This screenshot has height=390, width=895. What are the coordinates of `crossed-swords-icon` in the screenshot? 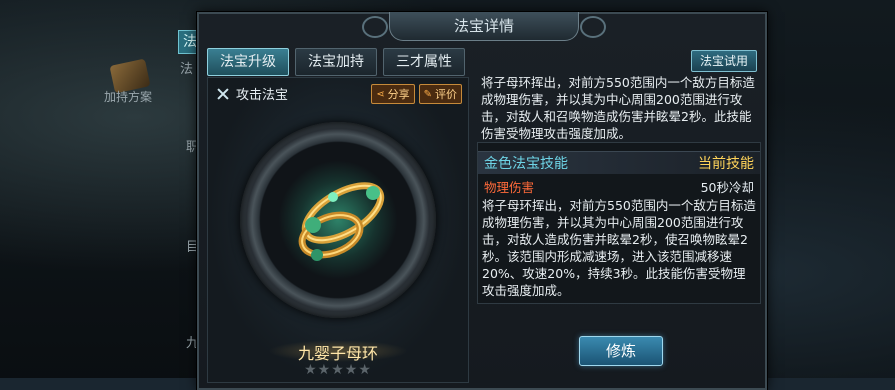 It's located at (223, 94).